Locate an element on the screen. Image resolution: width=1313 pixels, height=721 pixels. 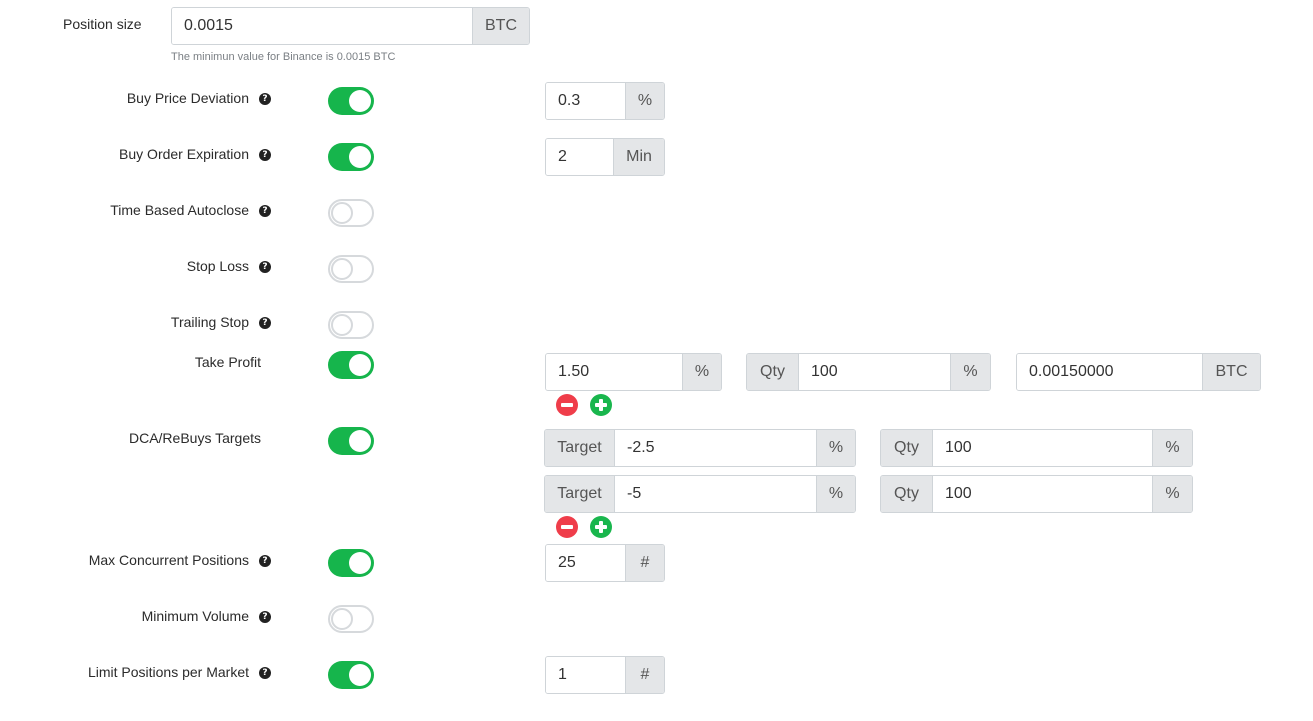
position-size-input is located at coordinates (322, 26).